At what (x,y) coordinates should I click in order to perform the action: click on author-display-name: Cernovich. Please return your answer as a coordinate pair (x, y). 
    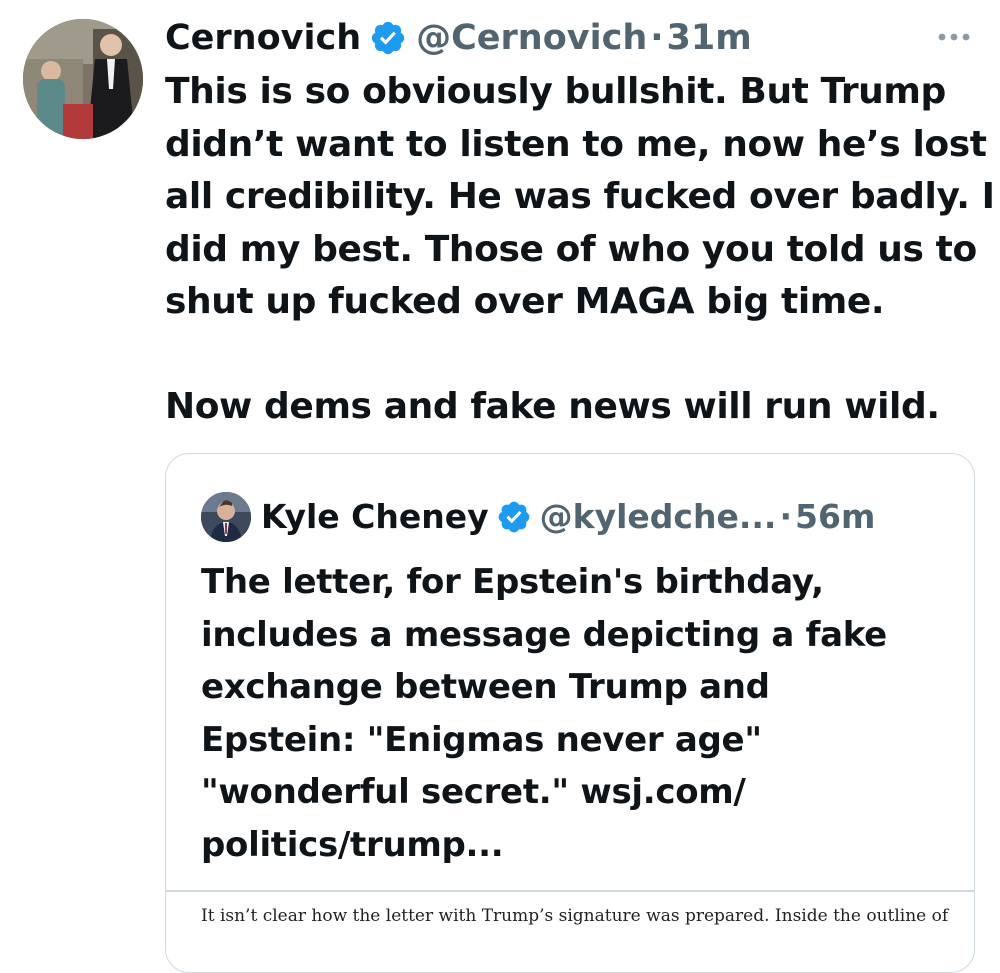
    Looking at the image, I should click on (263, 38).